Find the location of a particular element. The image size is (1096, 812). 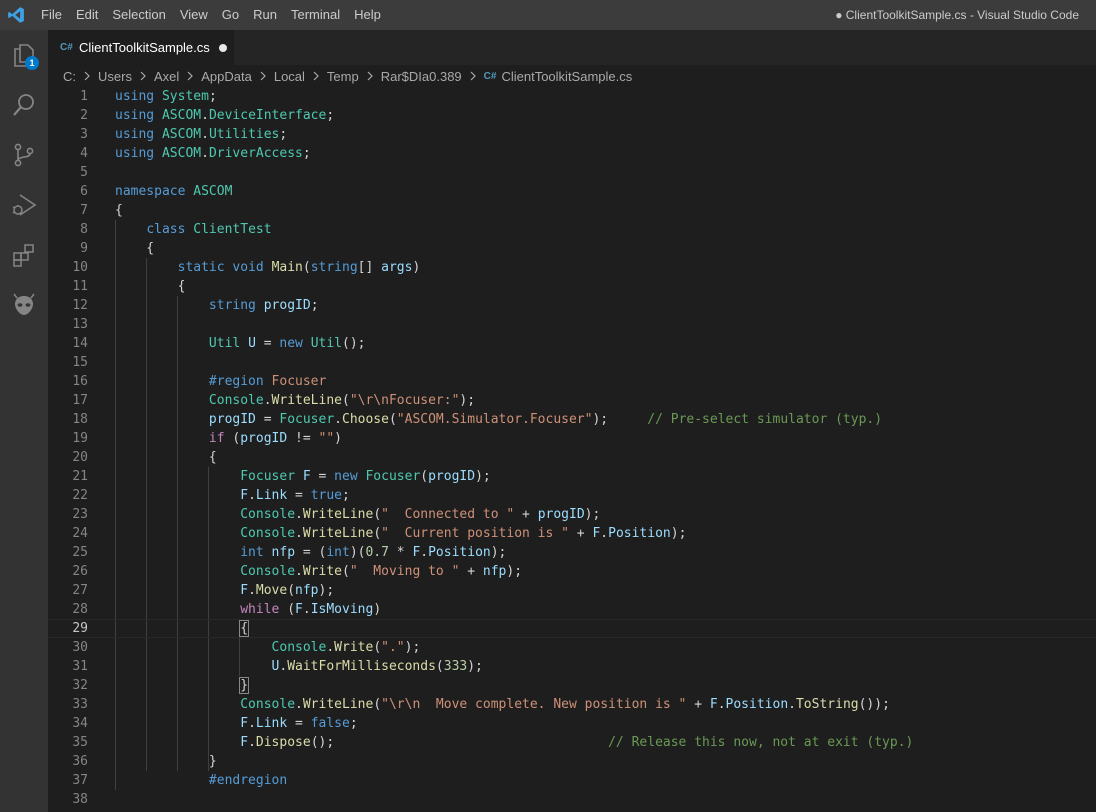

menu-view: View is located at coordinates (194, 15).